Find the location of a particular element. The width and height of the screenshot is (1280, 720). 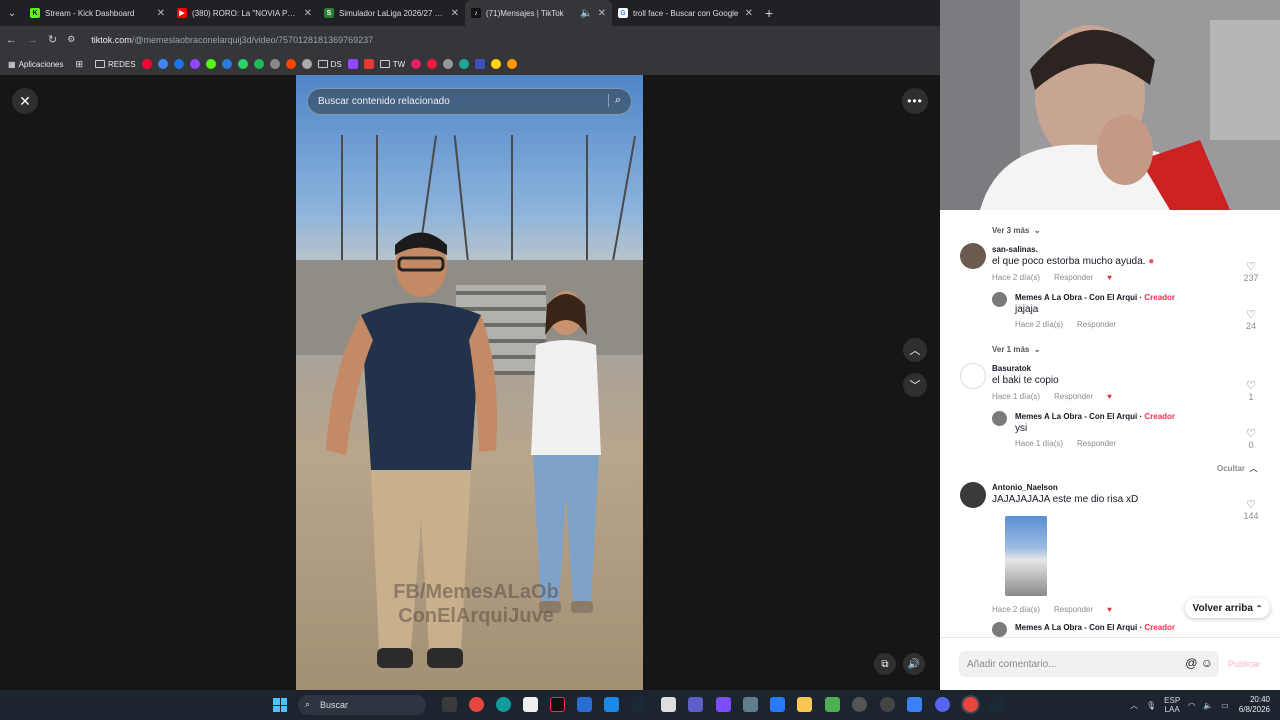

tab-kick: K Stream - Kick Dashboard ✕ is located at coordinates (97, 13).